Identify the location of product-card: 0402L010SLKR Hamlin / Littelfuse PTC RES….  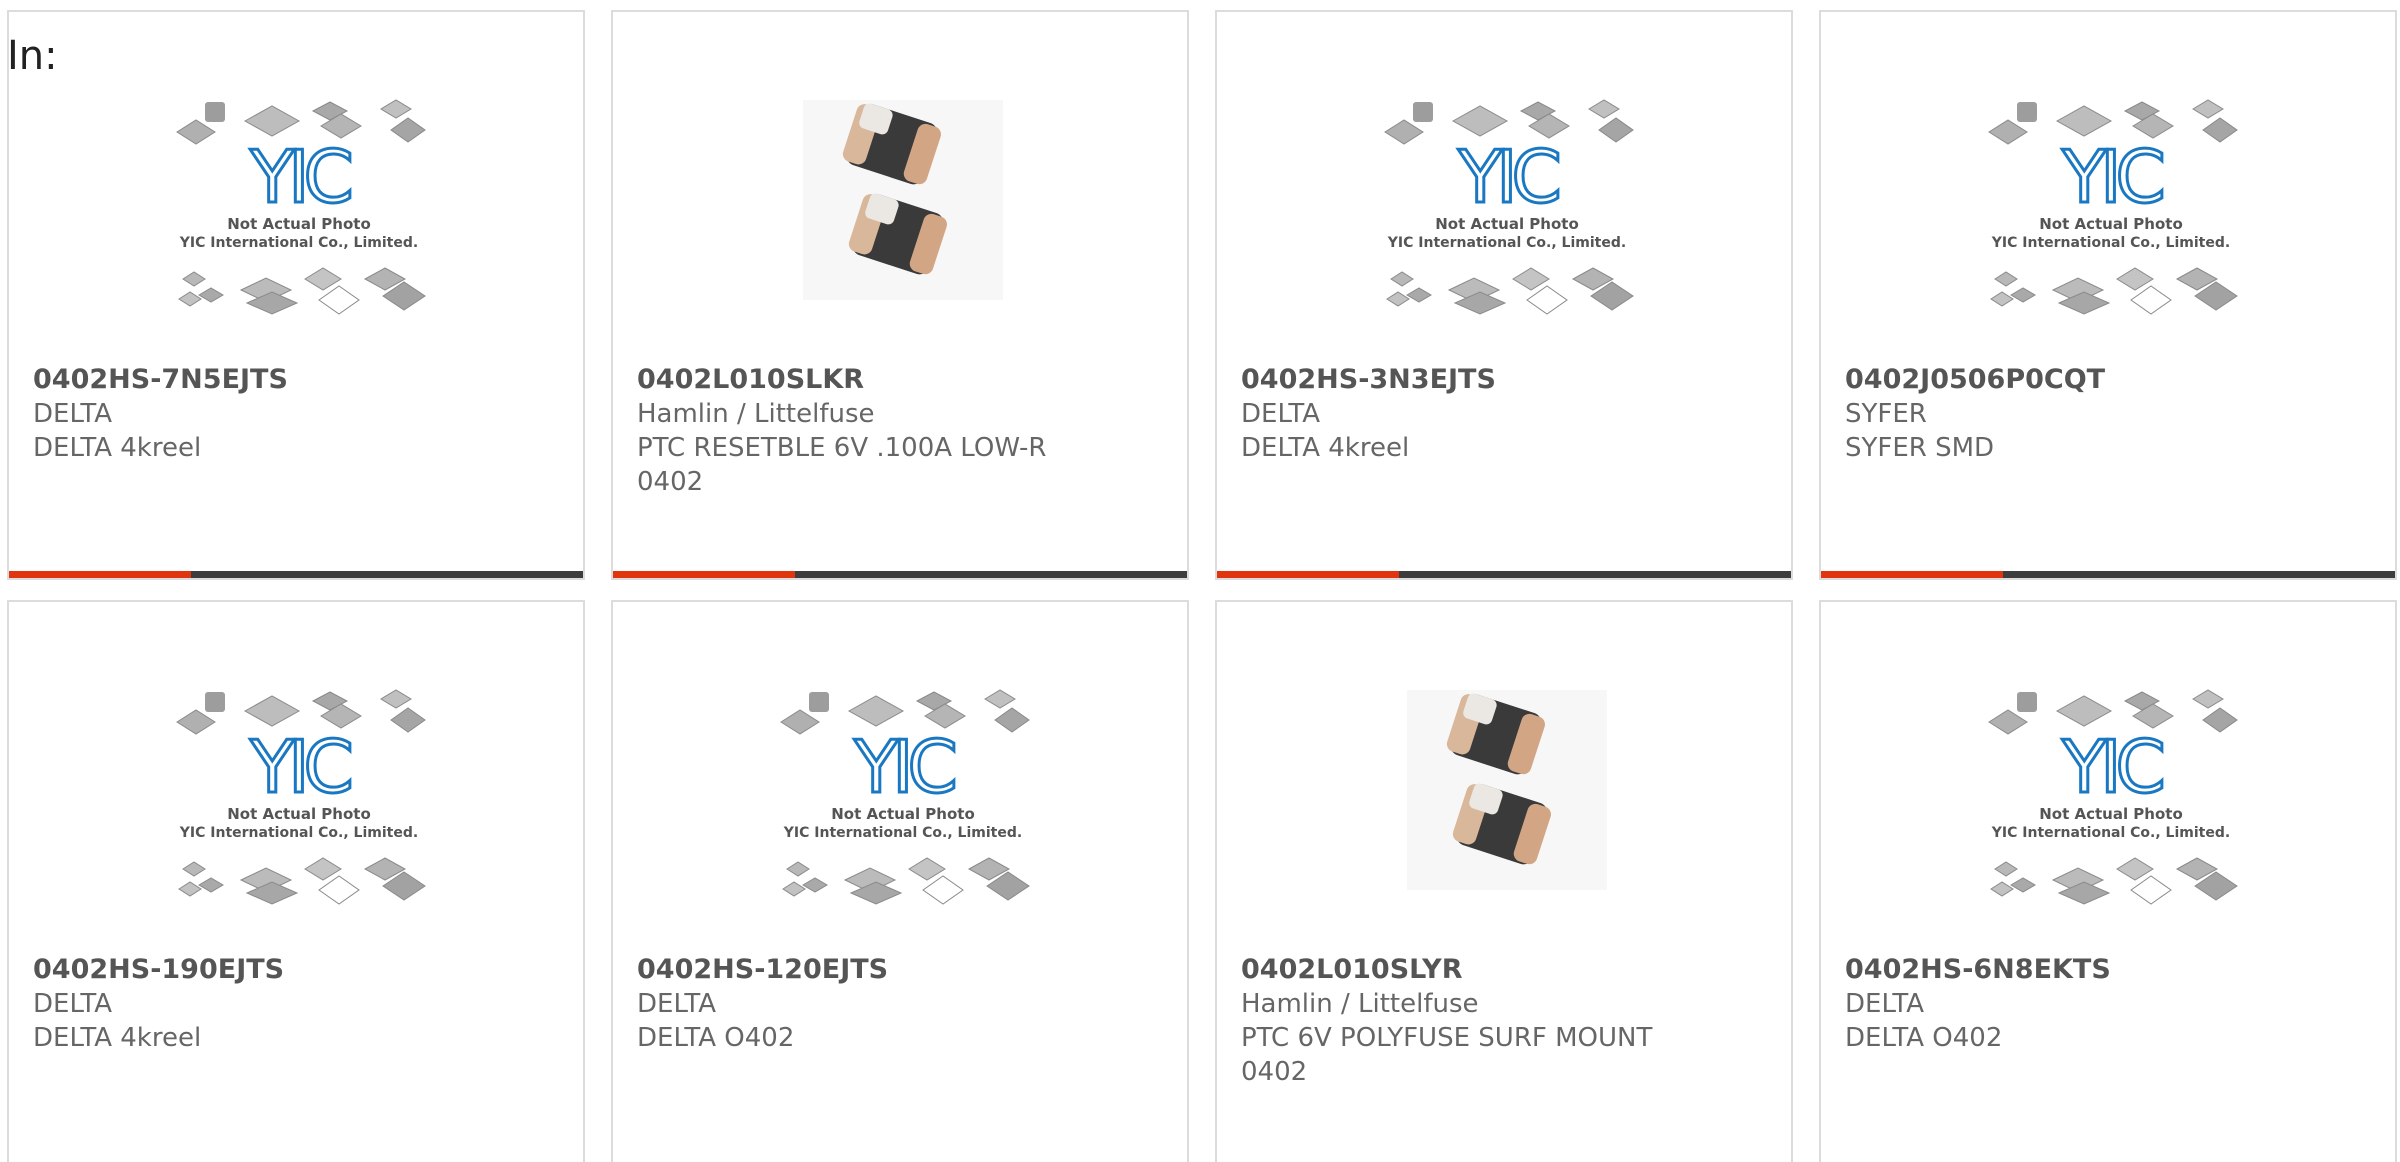
(900, 295).